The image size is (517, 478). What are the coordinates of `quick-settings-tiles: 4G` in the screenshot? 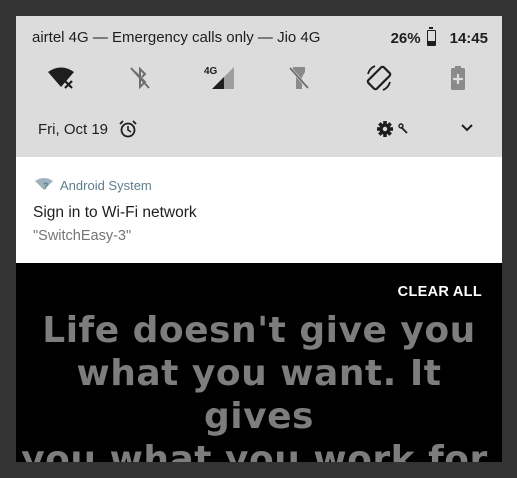 It's located at (259, 78).